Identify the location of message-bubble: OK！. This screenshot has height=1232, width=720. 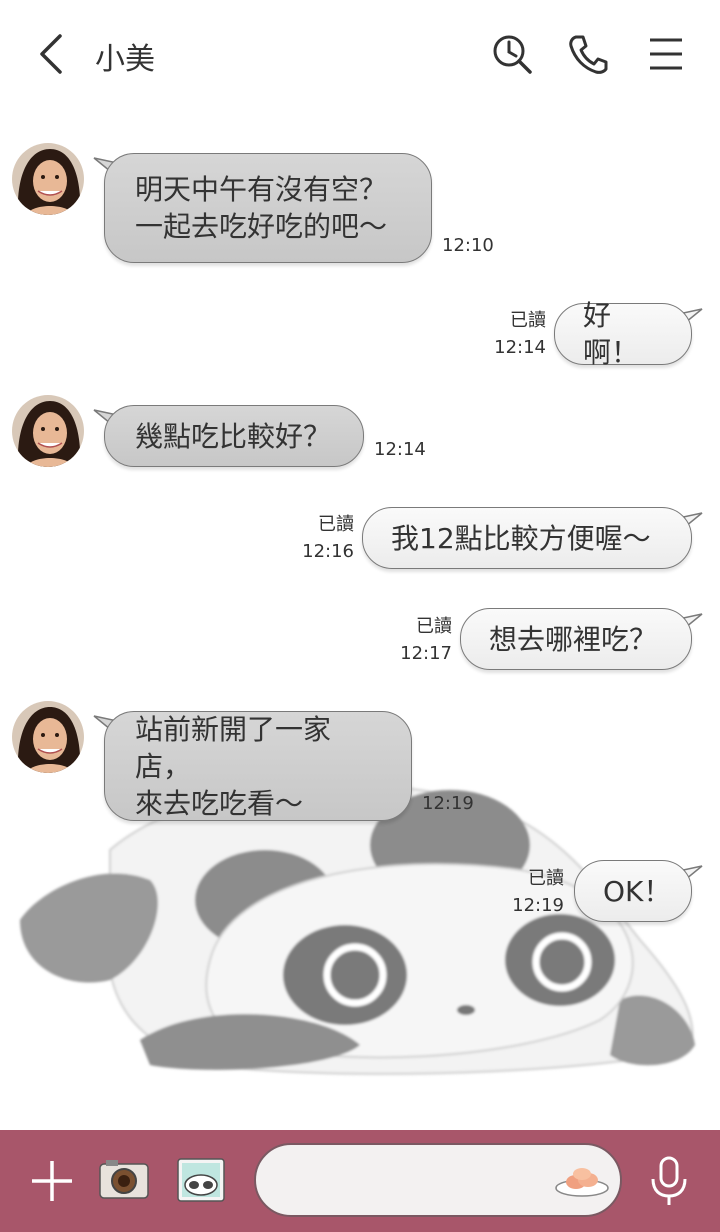
(633, 891).